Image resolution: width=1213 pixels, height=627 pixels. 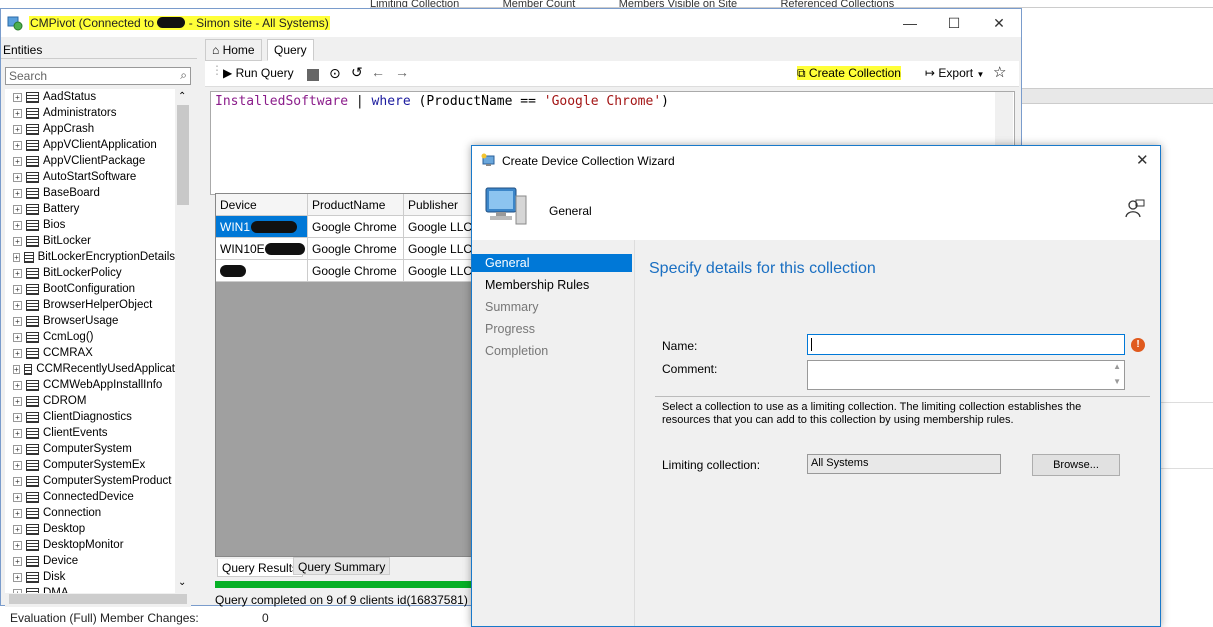 I want to click on entity-item: + ConnectedDevice, so click(x=90, y=497).